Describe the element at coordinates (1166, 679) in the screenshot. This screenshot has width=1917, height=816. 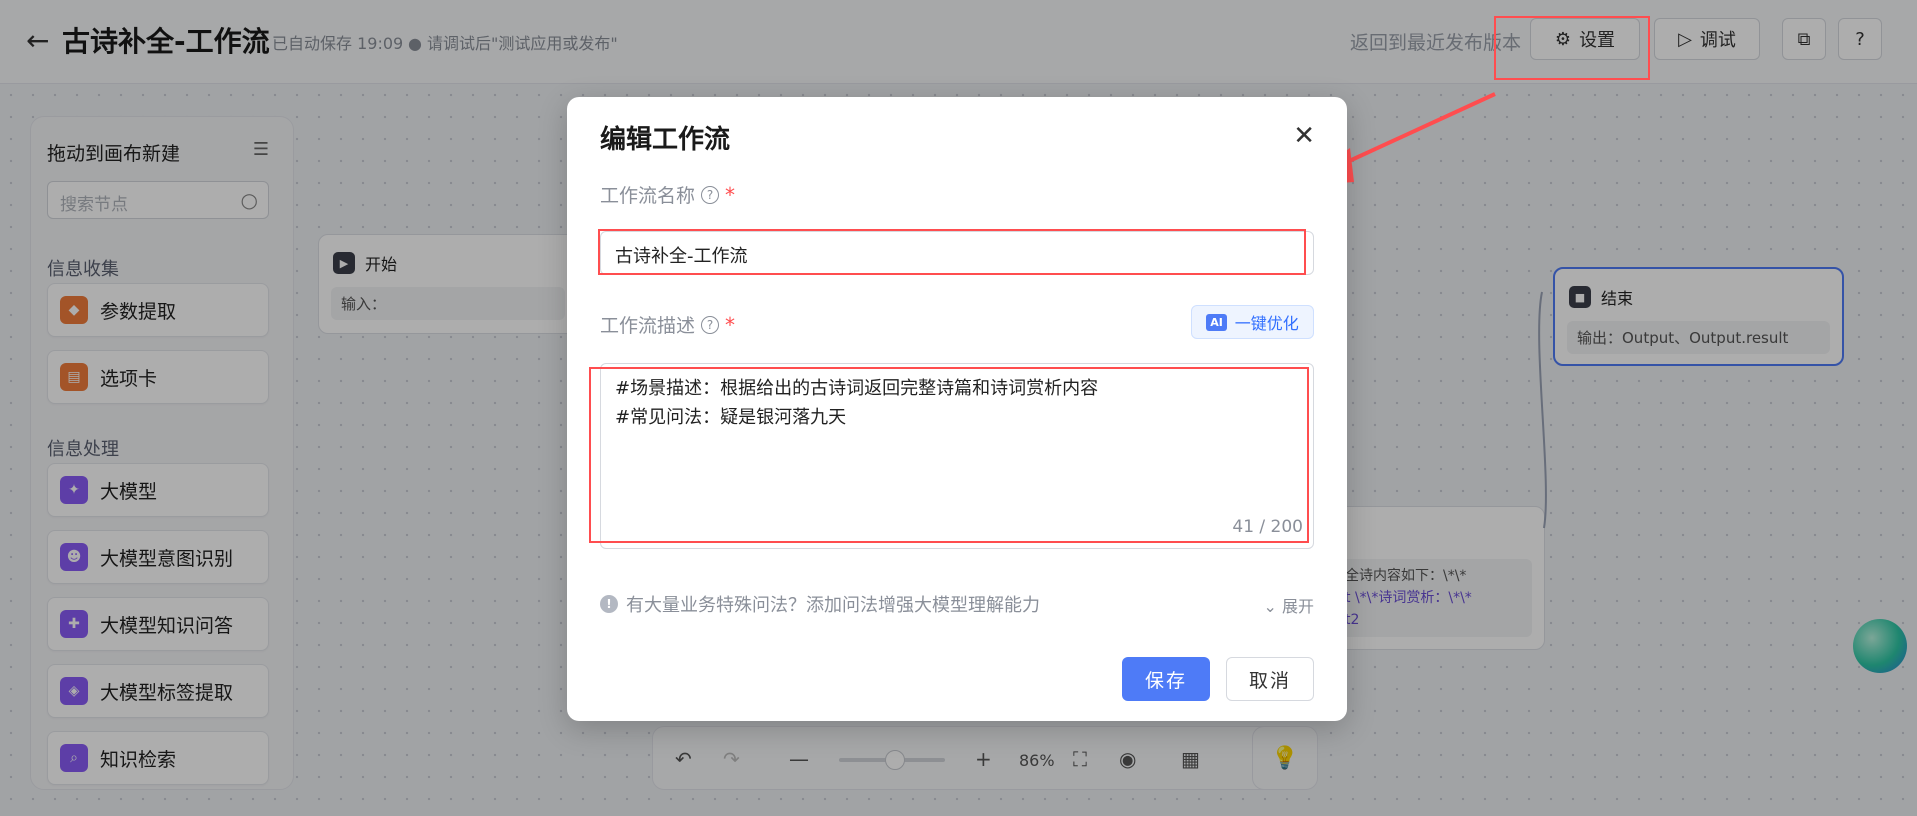
I see `save-button: 保存` at that location.